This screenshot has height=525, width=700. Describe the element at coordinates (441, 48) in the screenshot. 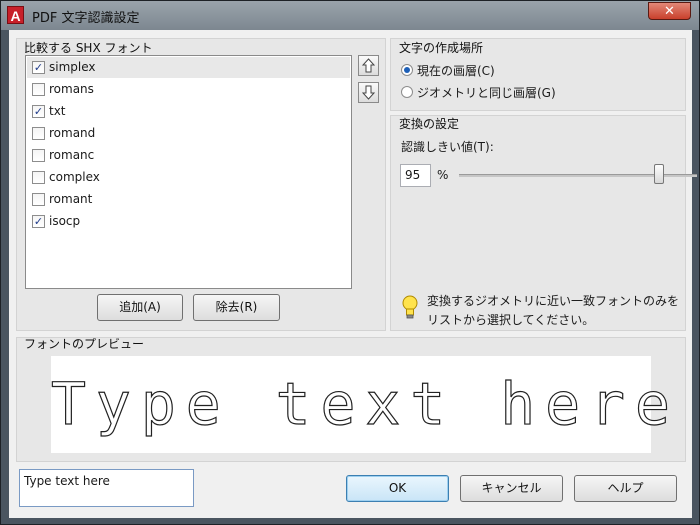

I see `placement-group-label: 文字の作成場所` at that location.